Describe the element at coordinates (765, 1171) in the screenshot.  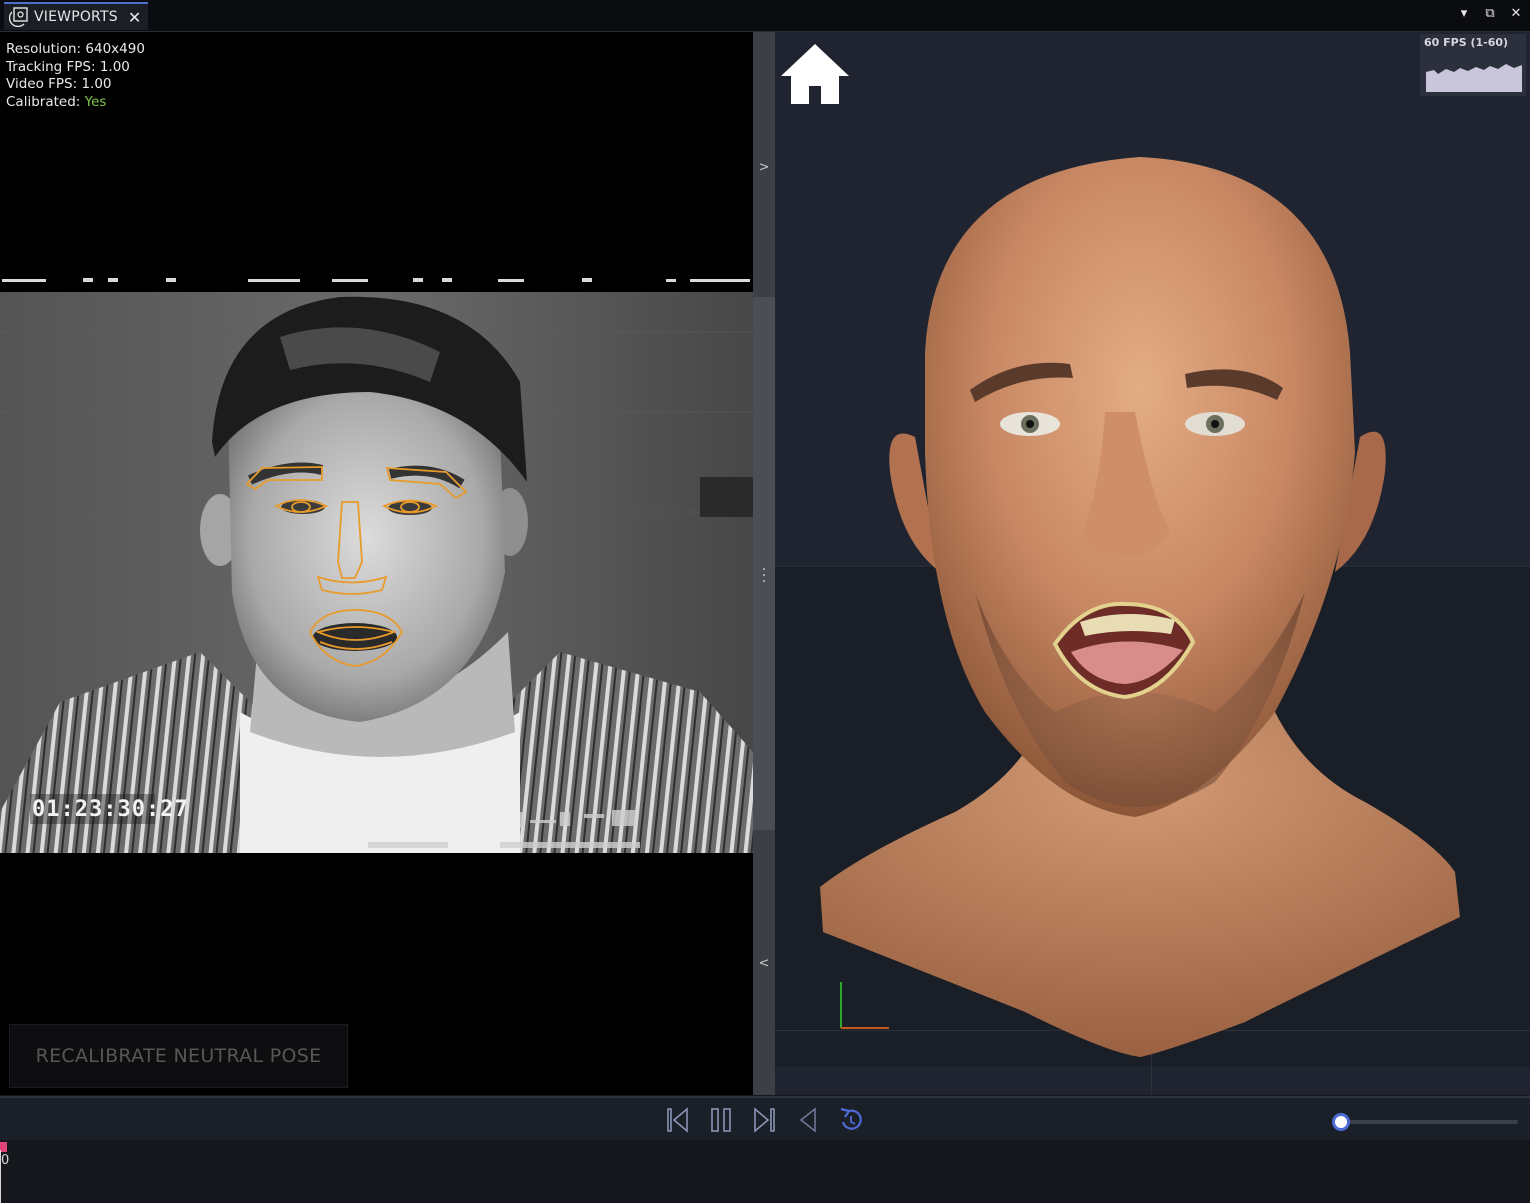
I see `timeline: 0` at that location.